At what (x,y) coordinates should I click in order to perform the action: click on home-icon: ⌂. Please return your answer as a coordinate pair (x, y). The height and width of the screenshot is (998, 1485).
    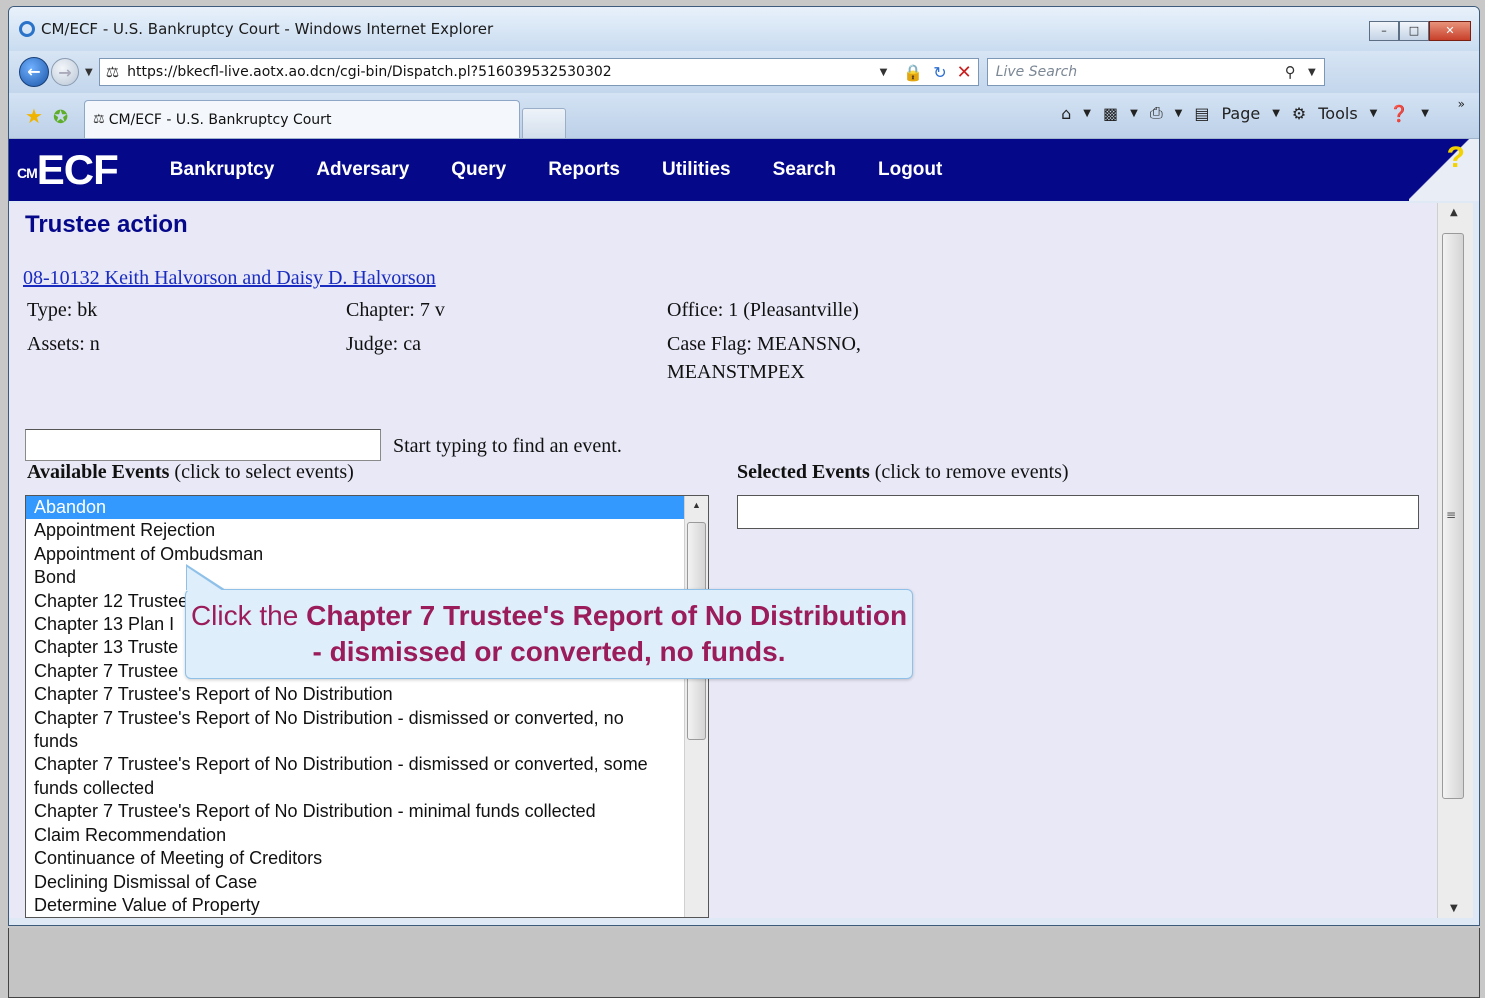
    Looking at the image, I should click on (1066, 113).